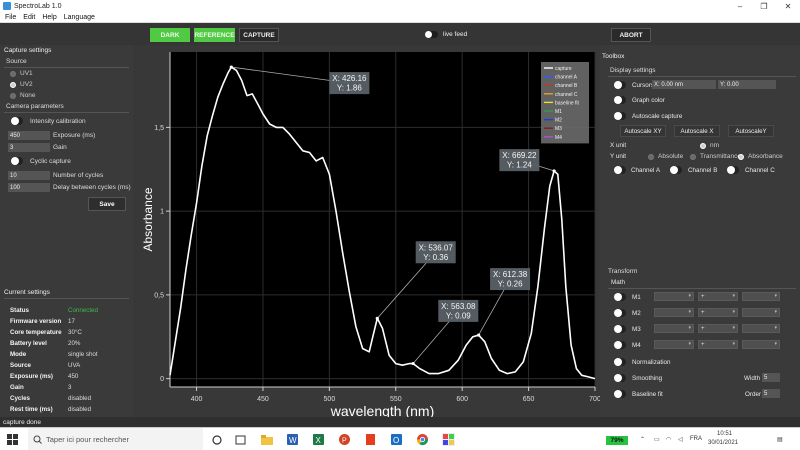  What do you see at coordinates (631, 35) in the screenshot?
I see `abort-button: ABORT` at bounding box center [631, 35].